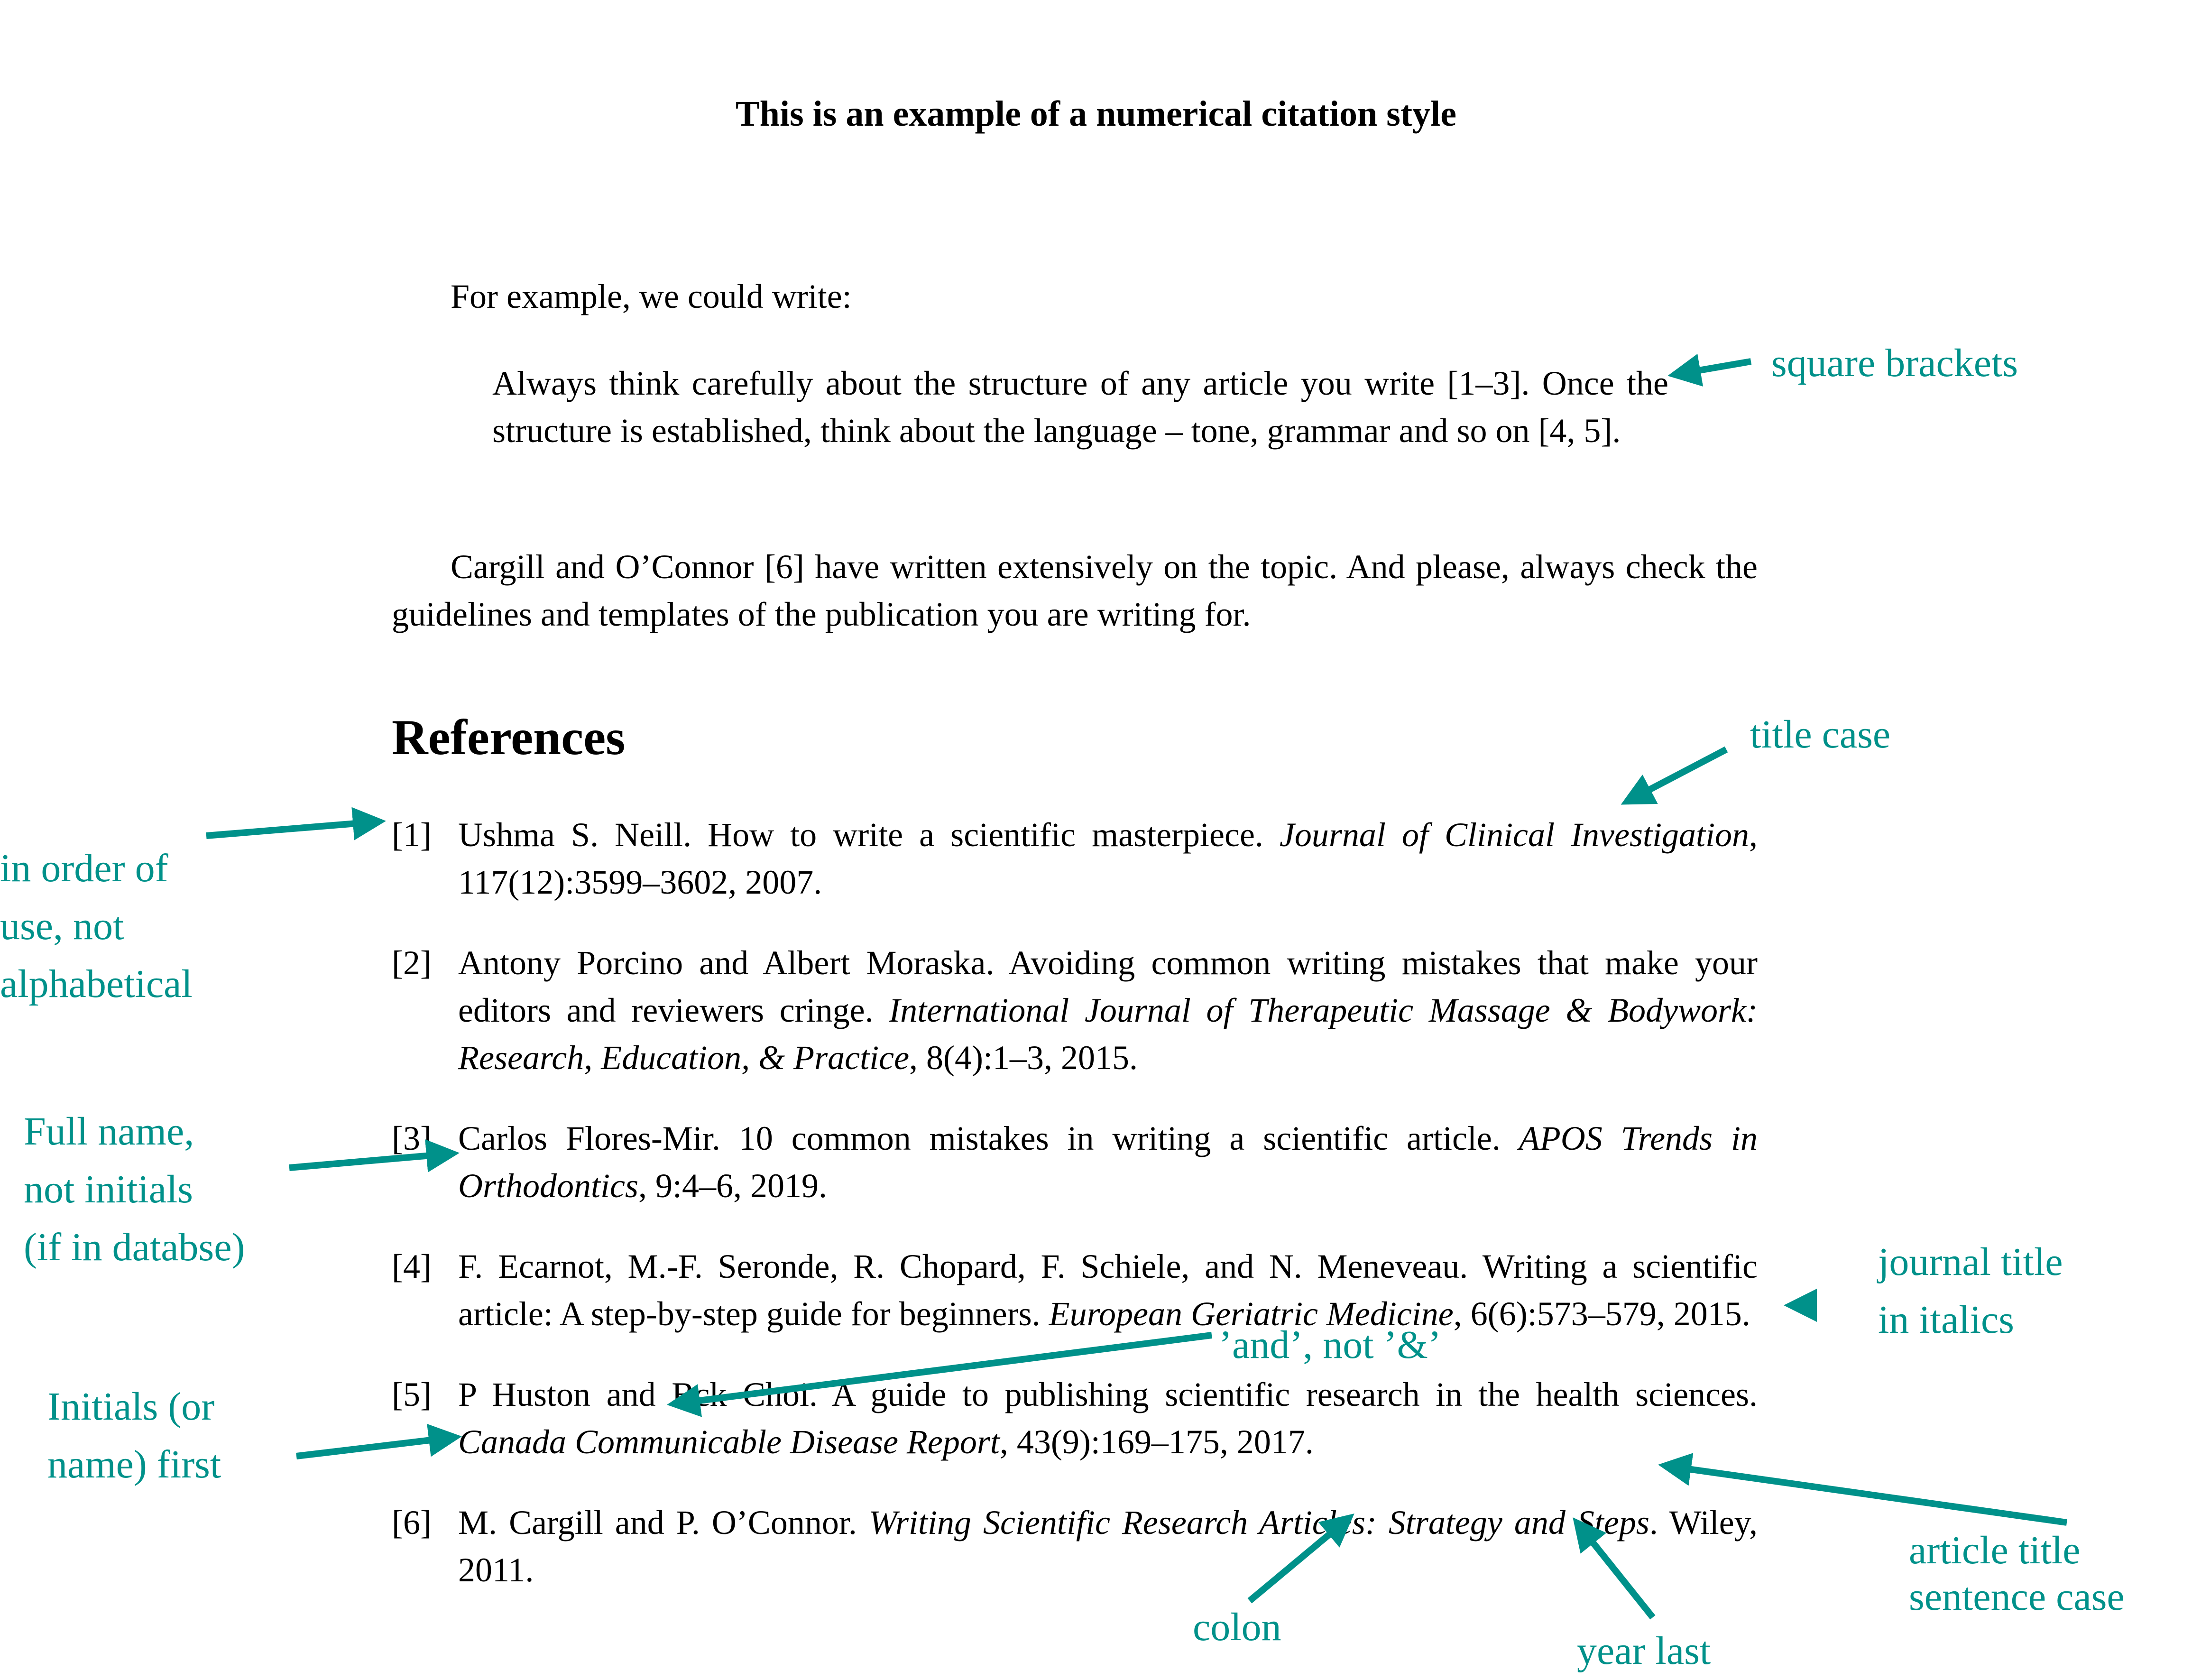 This screenshot has height=1680, width=2192. Describe the element at coordinates (1971, 1291) in the screenshot. I see `annotation-journal-italics: journal title in italics` at that location.